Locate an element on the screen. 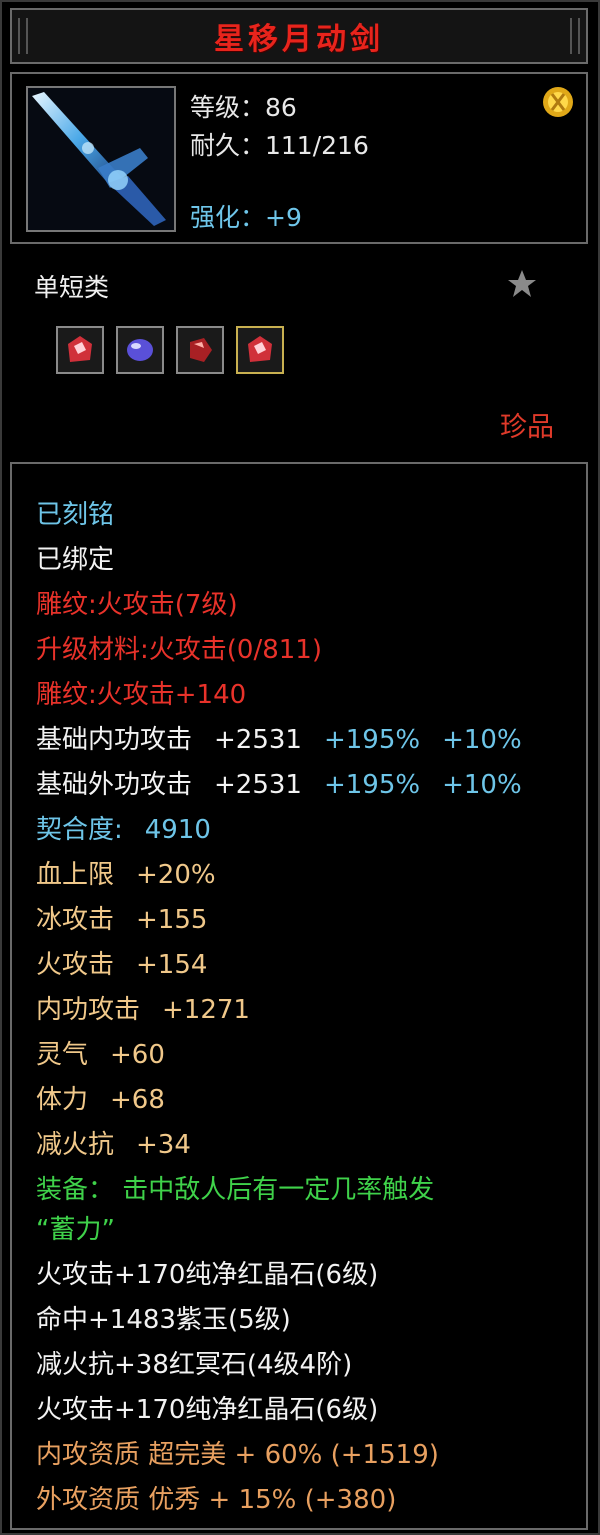 Image resolution: width=600 pixels, height=1535 pixels. equip-effect-name: “蓄力” is located at coordinates (75, 1230).